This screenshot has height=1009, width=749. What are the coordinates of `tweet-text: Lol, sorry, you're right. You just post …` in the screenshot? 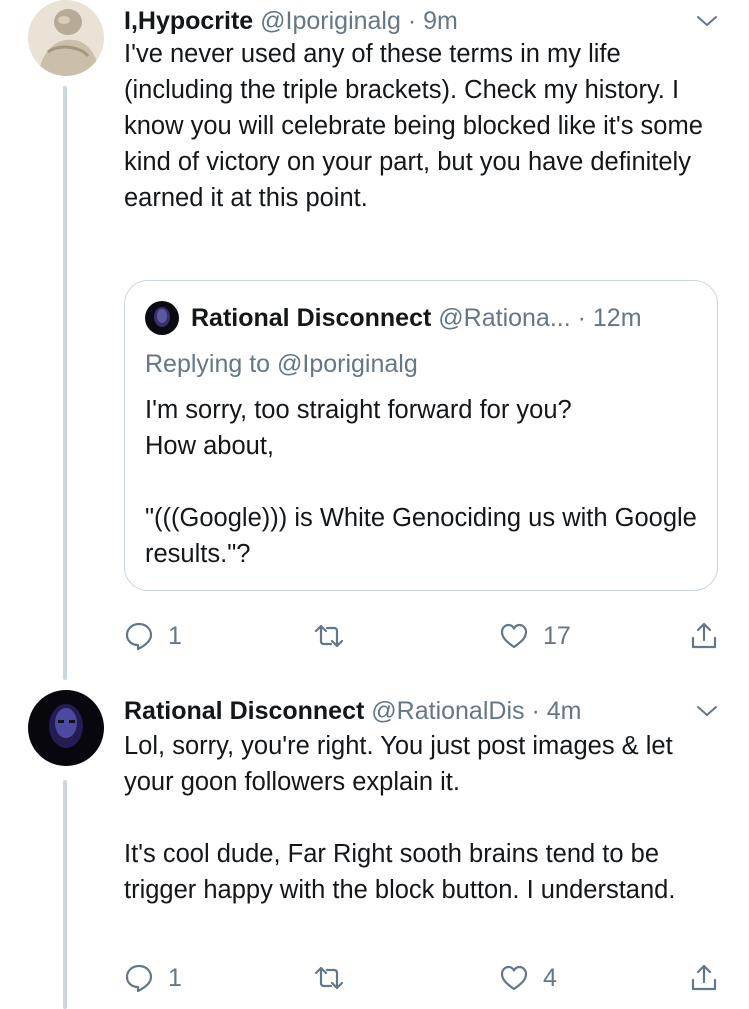 It's located at (400, 818).